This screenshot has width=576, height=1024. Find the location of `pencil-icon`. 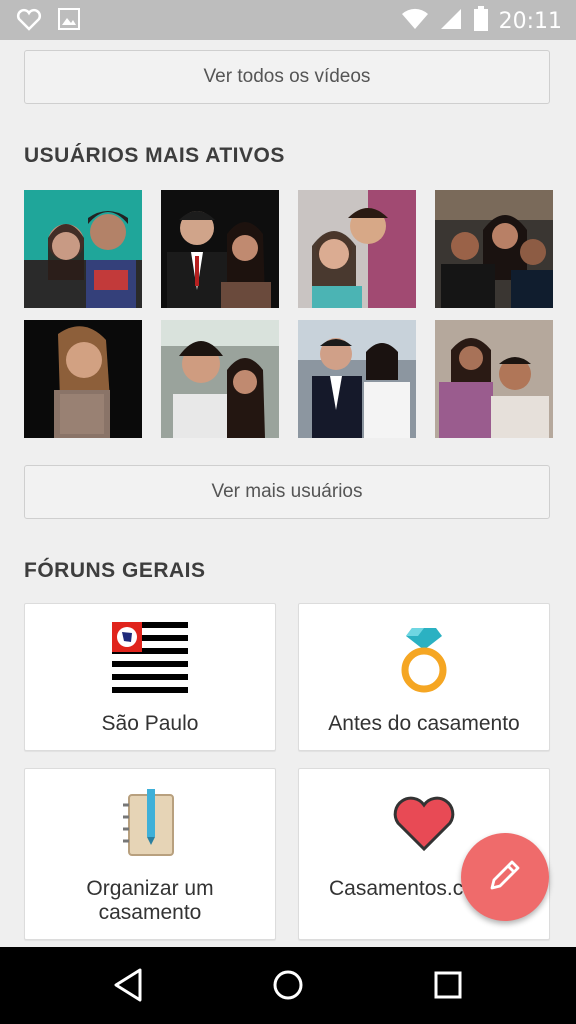

pencil-icon is located at coordinates (505, 877).